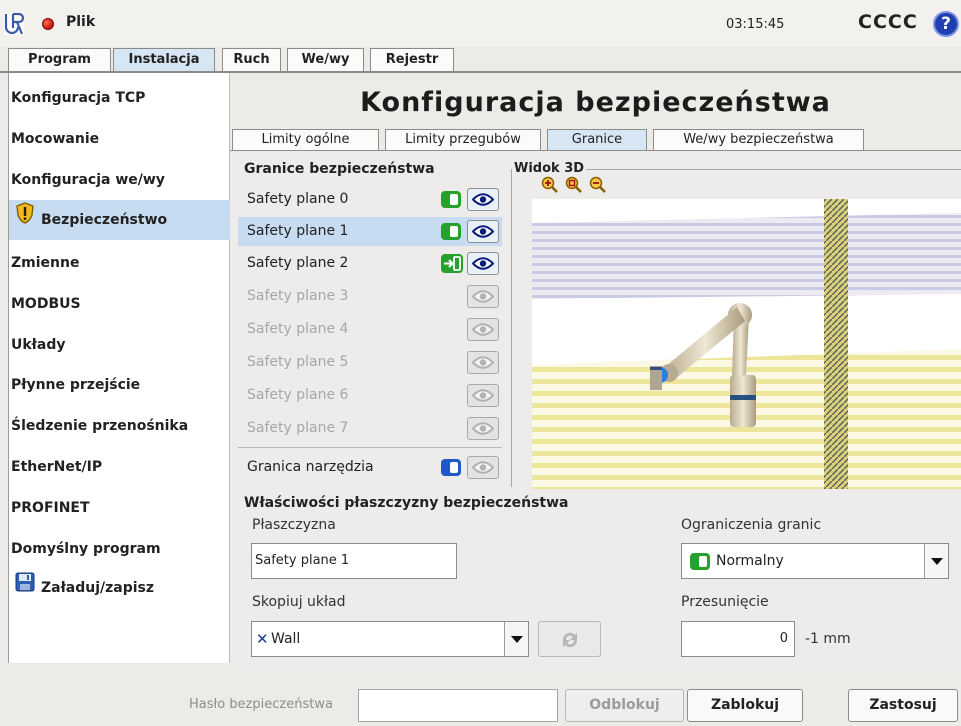  I want to click on help-icon: ?, so click(946, 24).